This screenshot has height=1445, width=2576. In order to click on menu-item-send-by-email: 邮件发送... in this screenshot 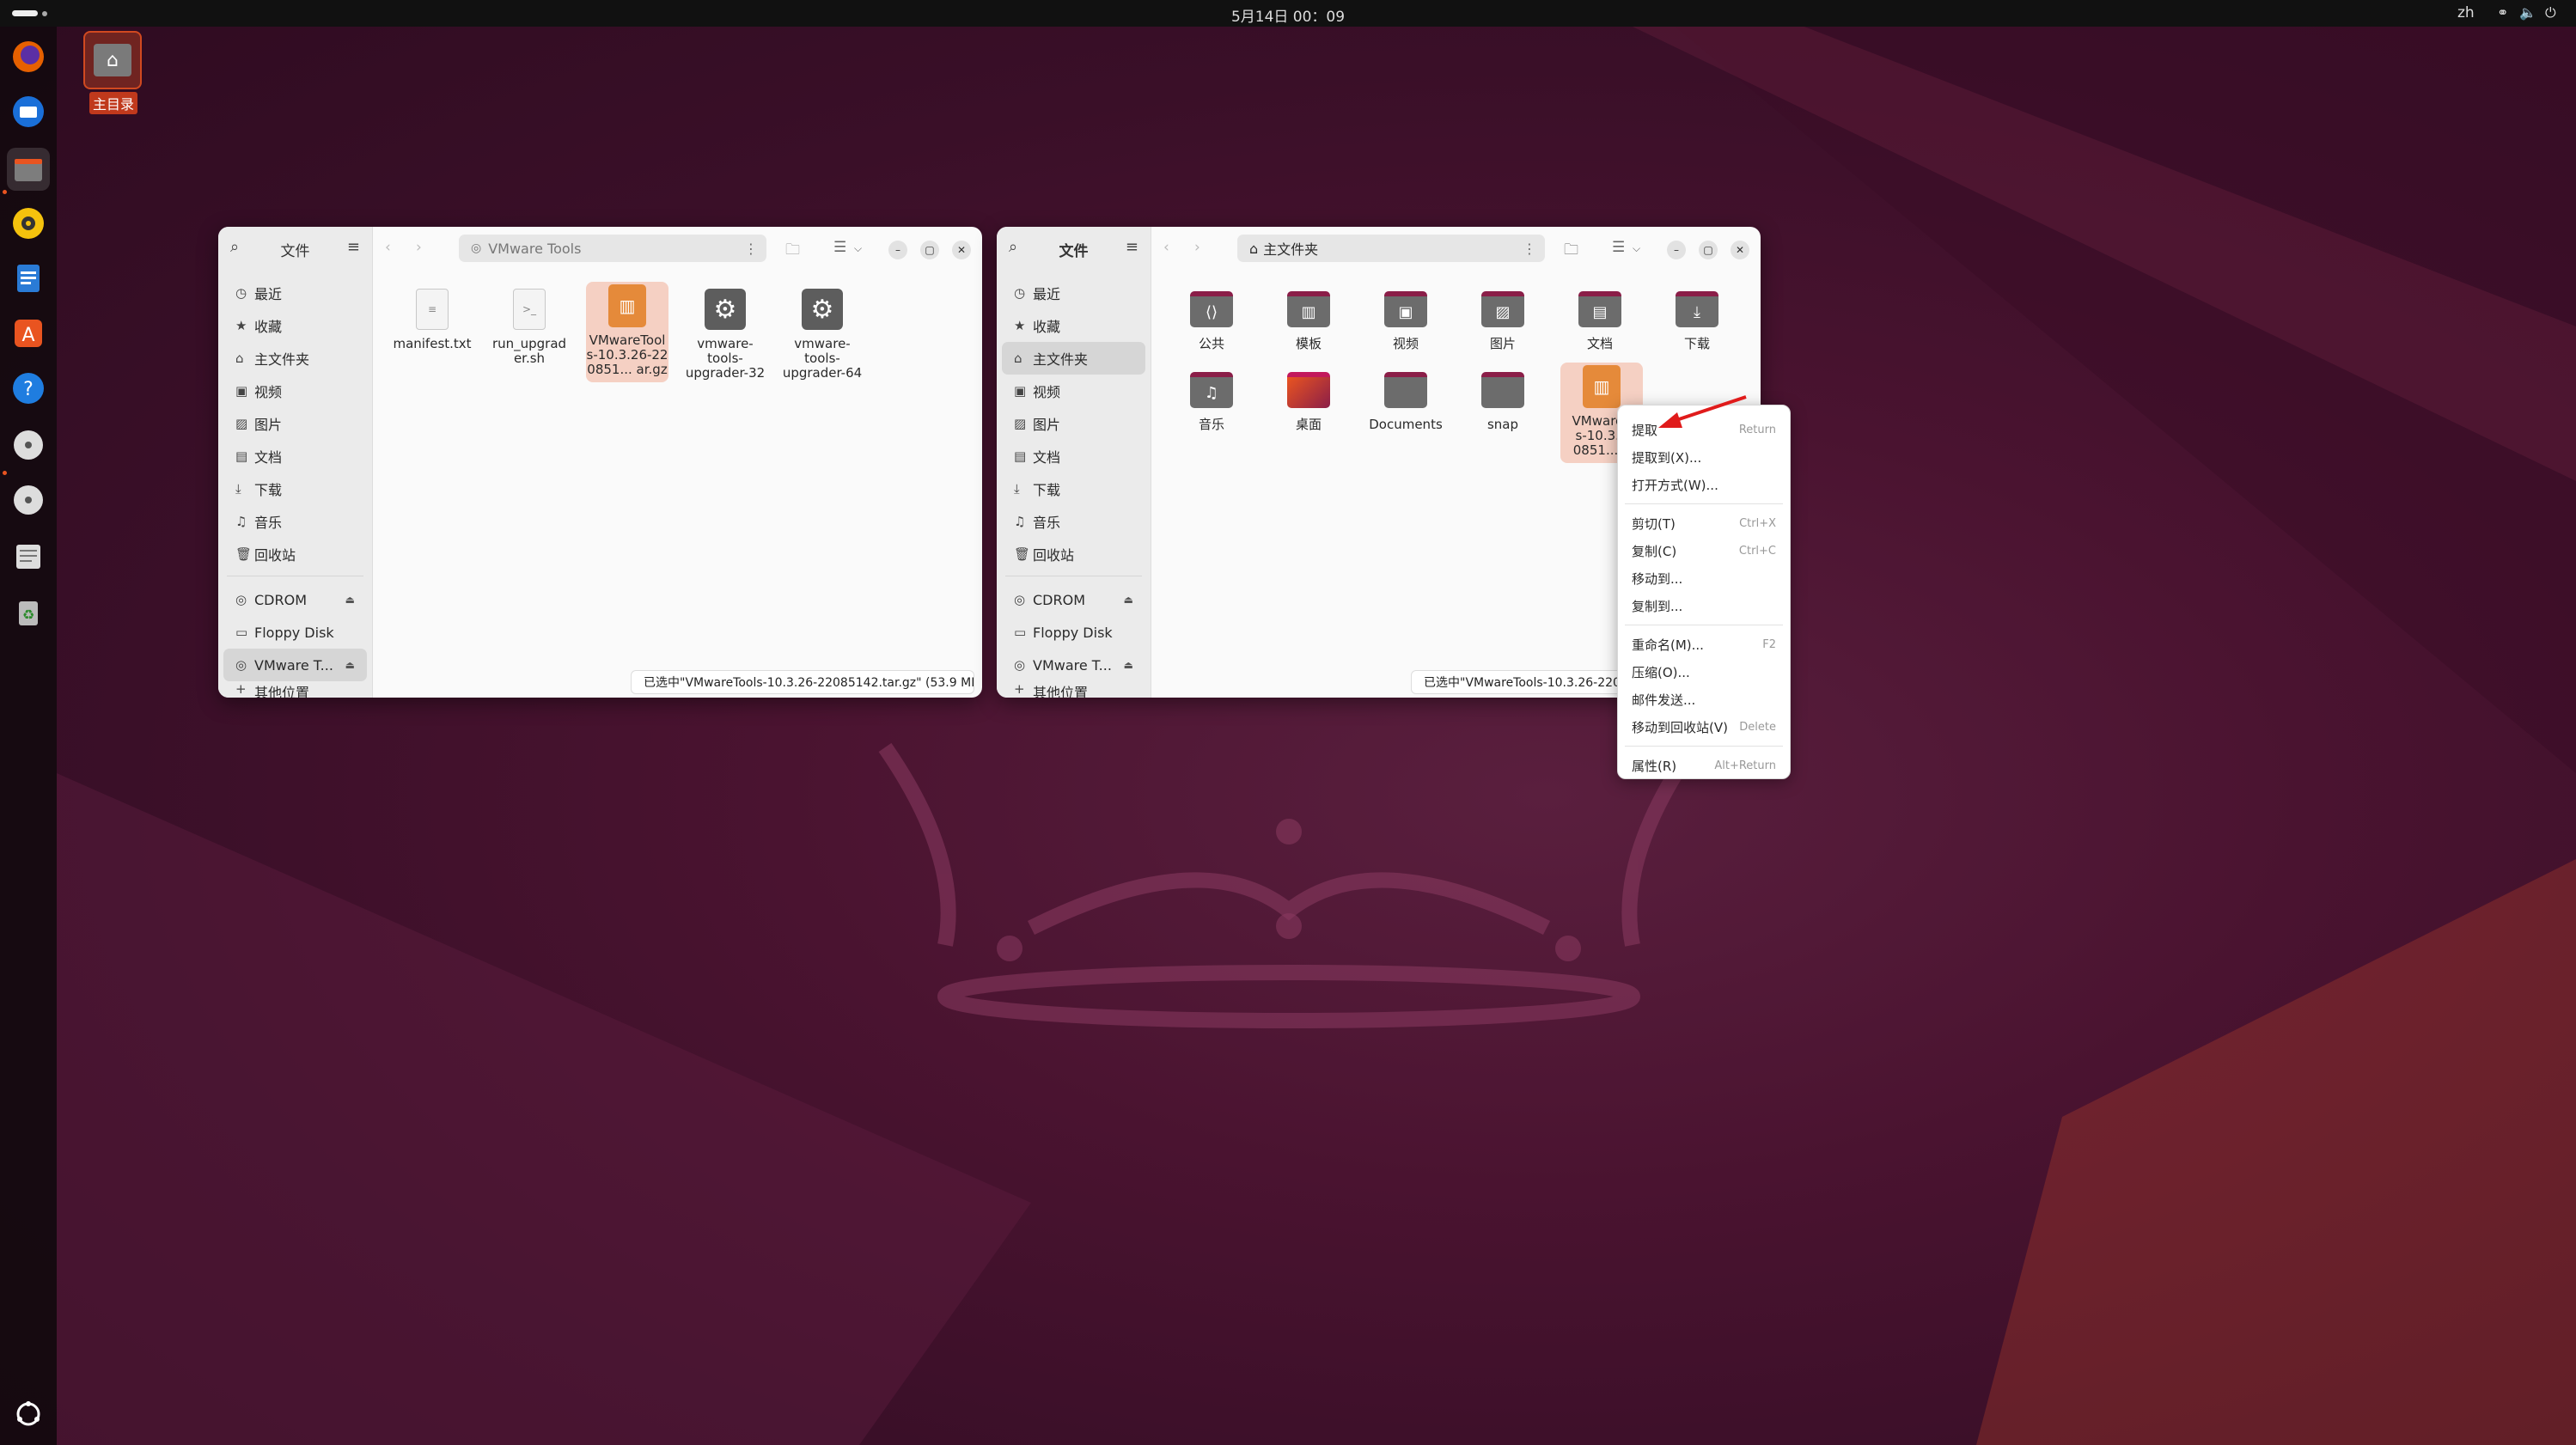, I will do `click(1704, 699)`.